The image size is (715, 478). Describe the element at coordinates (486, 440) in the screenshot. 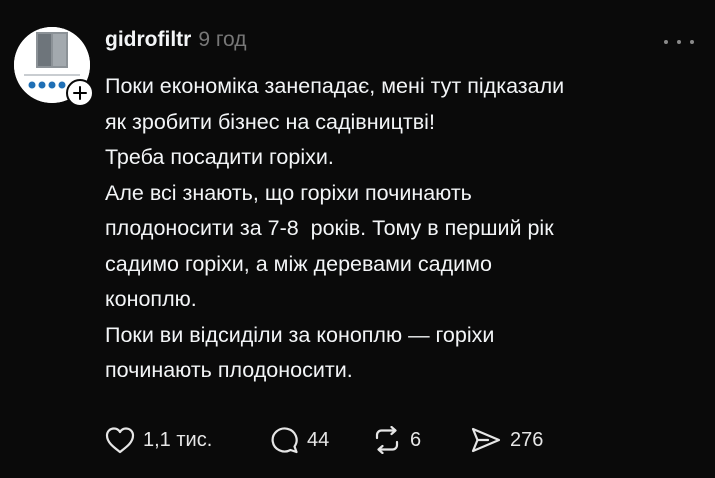

I see `send-paper-plane-icon` at that location.